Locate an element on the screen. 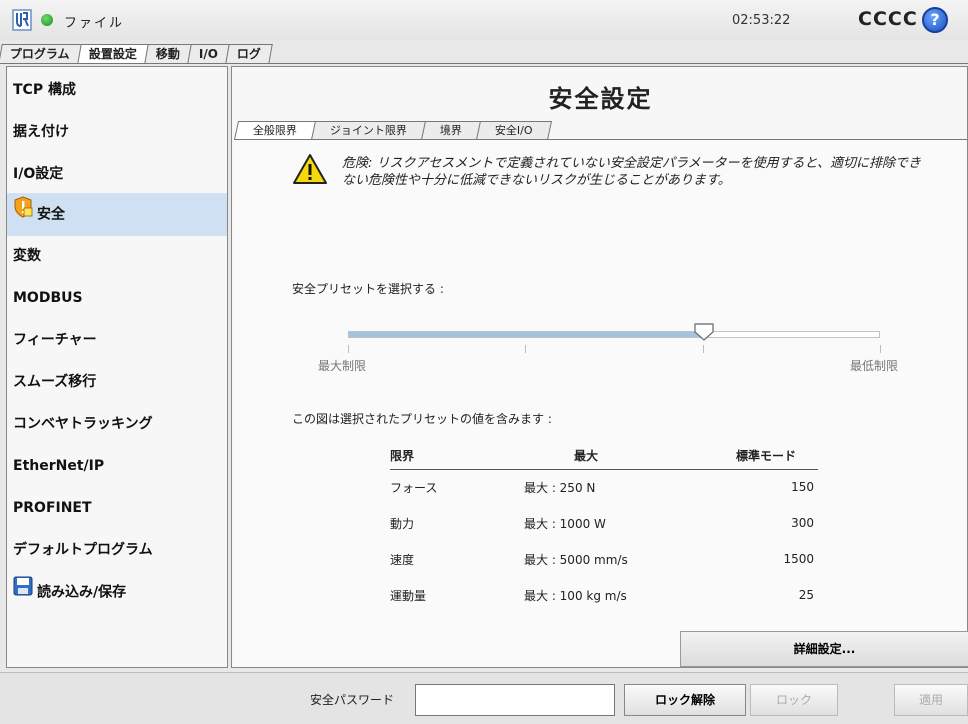  safety-sub-tabs: 全般限界 ジョイント限界 境界 安全I/O is located at coordinates (392, 130).